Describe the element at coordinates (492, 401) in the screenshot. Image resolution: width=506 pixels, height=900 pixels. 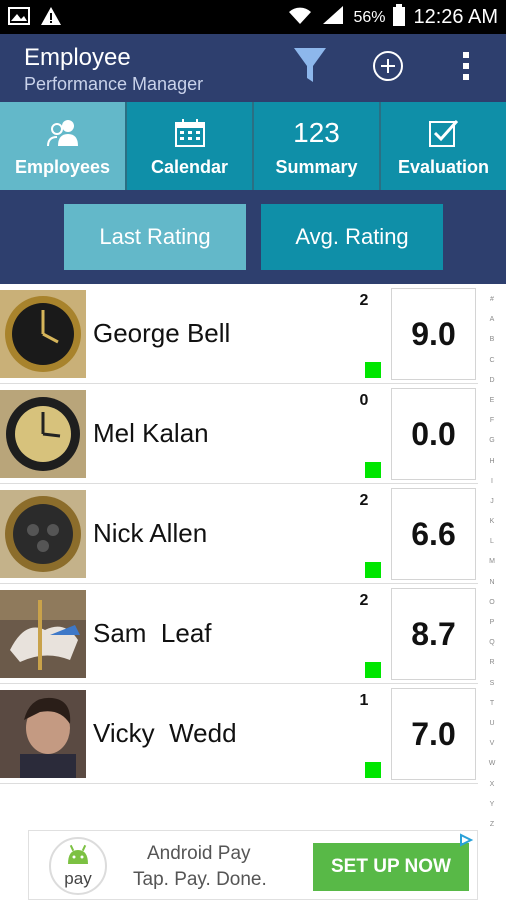
I see `index-letter: E` at that location.